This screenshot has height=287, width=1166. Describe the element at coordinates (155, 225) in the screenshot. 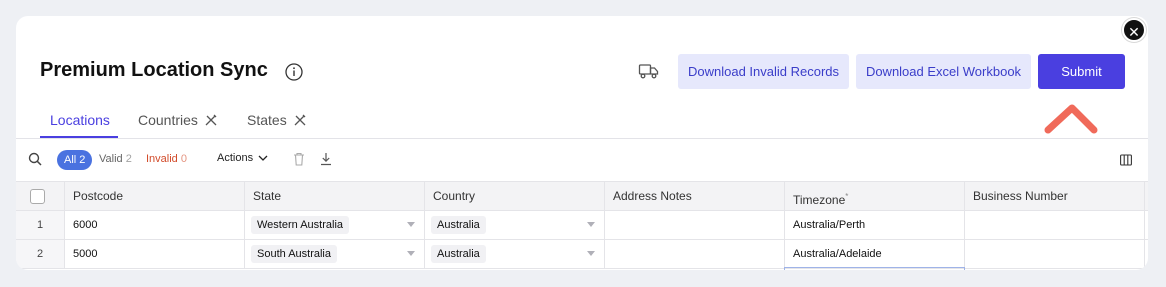

I see `postcode-cell: 6000` at that location.